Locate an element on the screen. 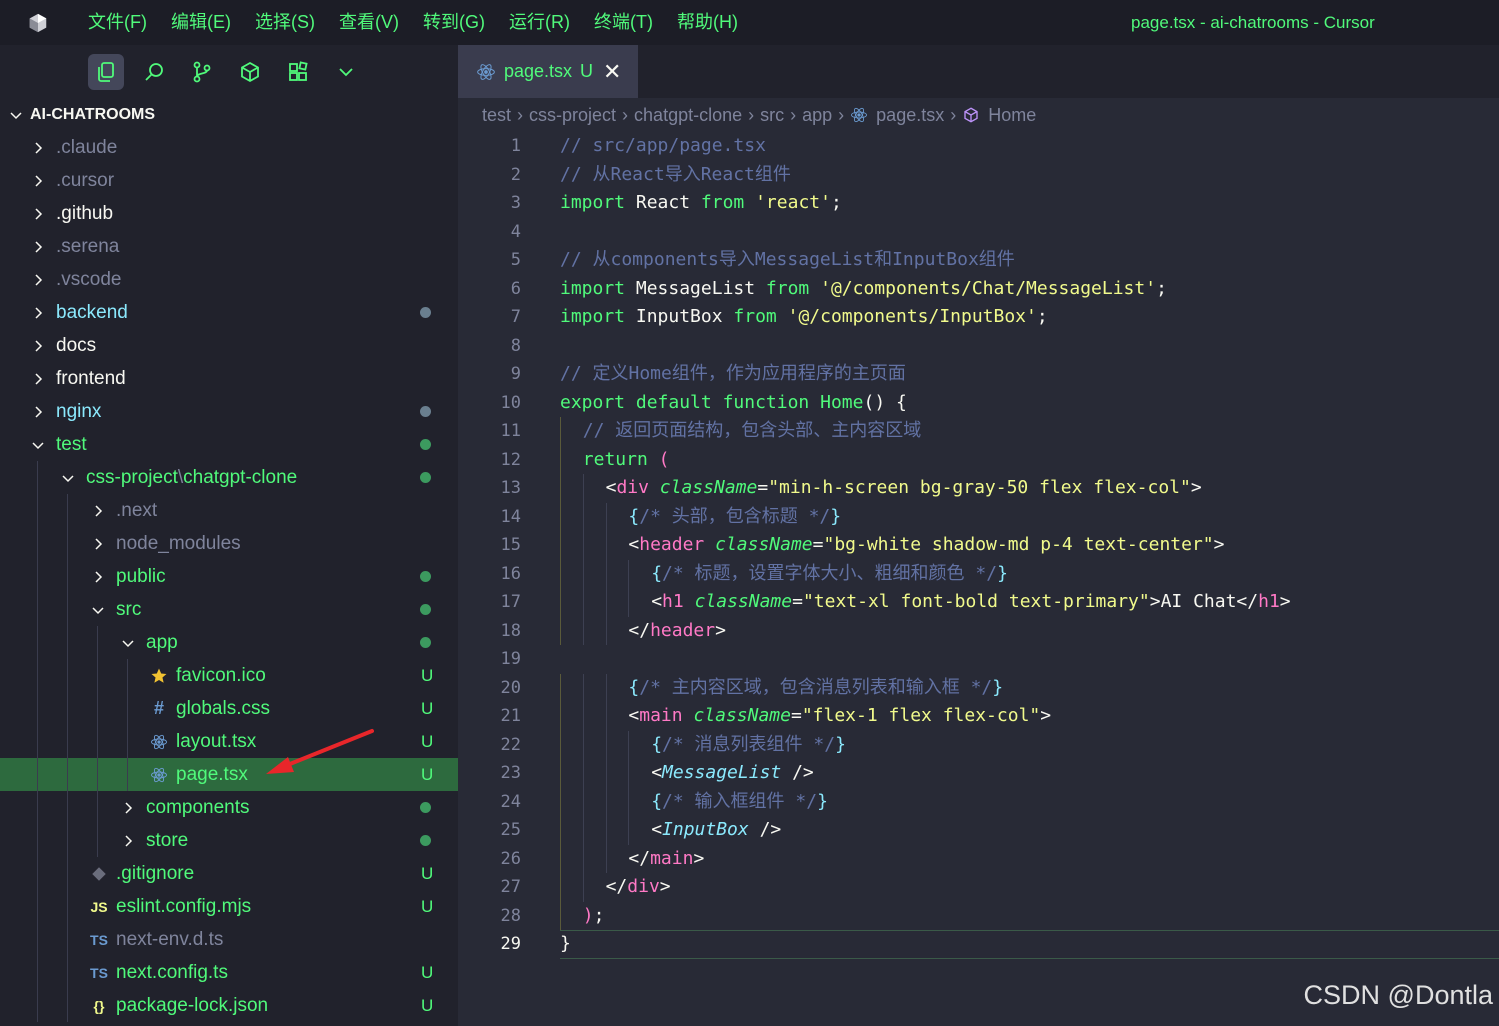 This screenshot has height=1026, width=1499. folder-item: .cursor is located at coordinates (229, 180).